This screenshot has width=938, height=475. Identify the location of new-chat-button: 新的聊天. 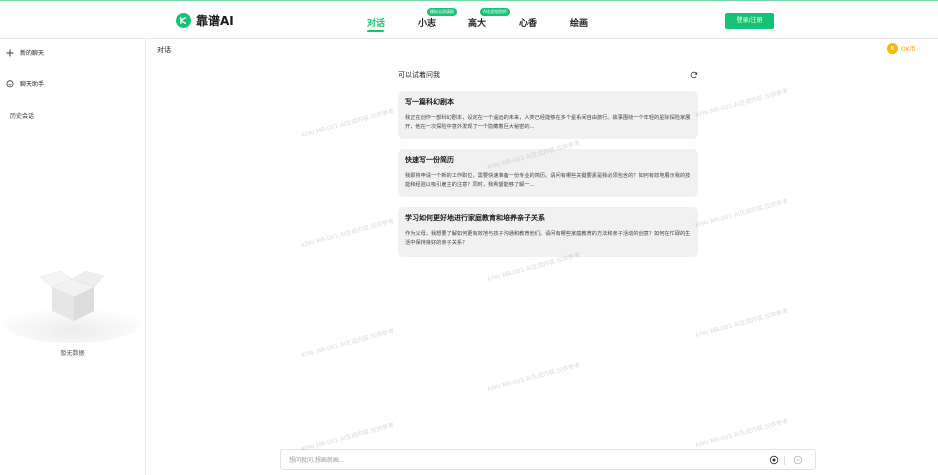
(25, 52).